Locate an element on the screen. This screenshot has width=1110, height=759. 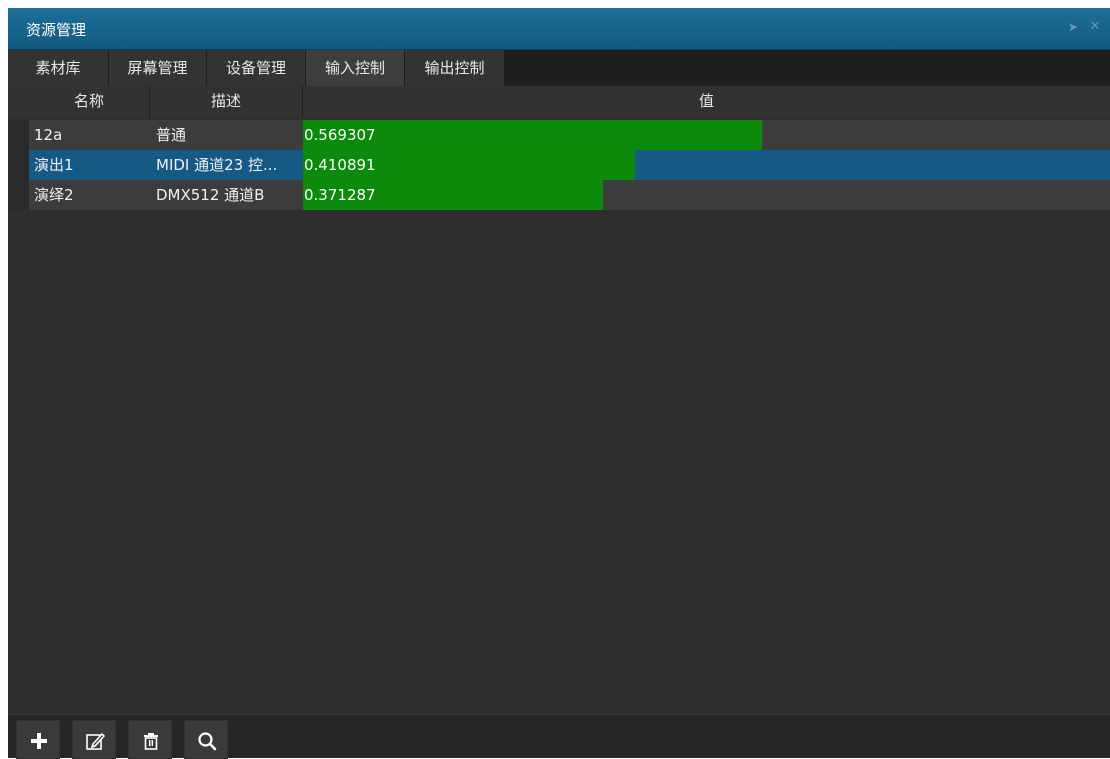
column-header-description: 描述 is located at coordinates (226, 102).